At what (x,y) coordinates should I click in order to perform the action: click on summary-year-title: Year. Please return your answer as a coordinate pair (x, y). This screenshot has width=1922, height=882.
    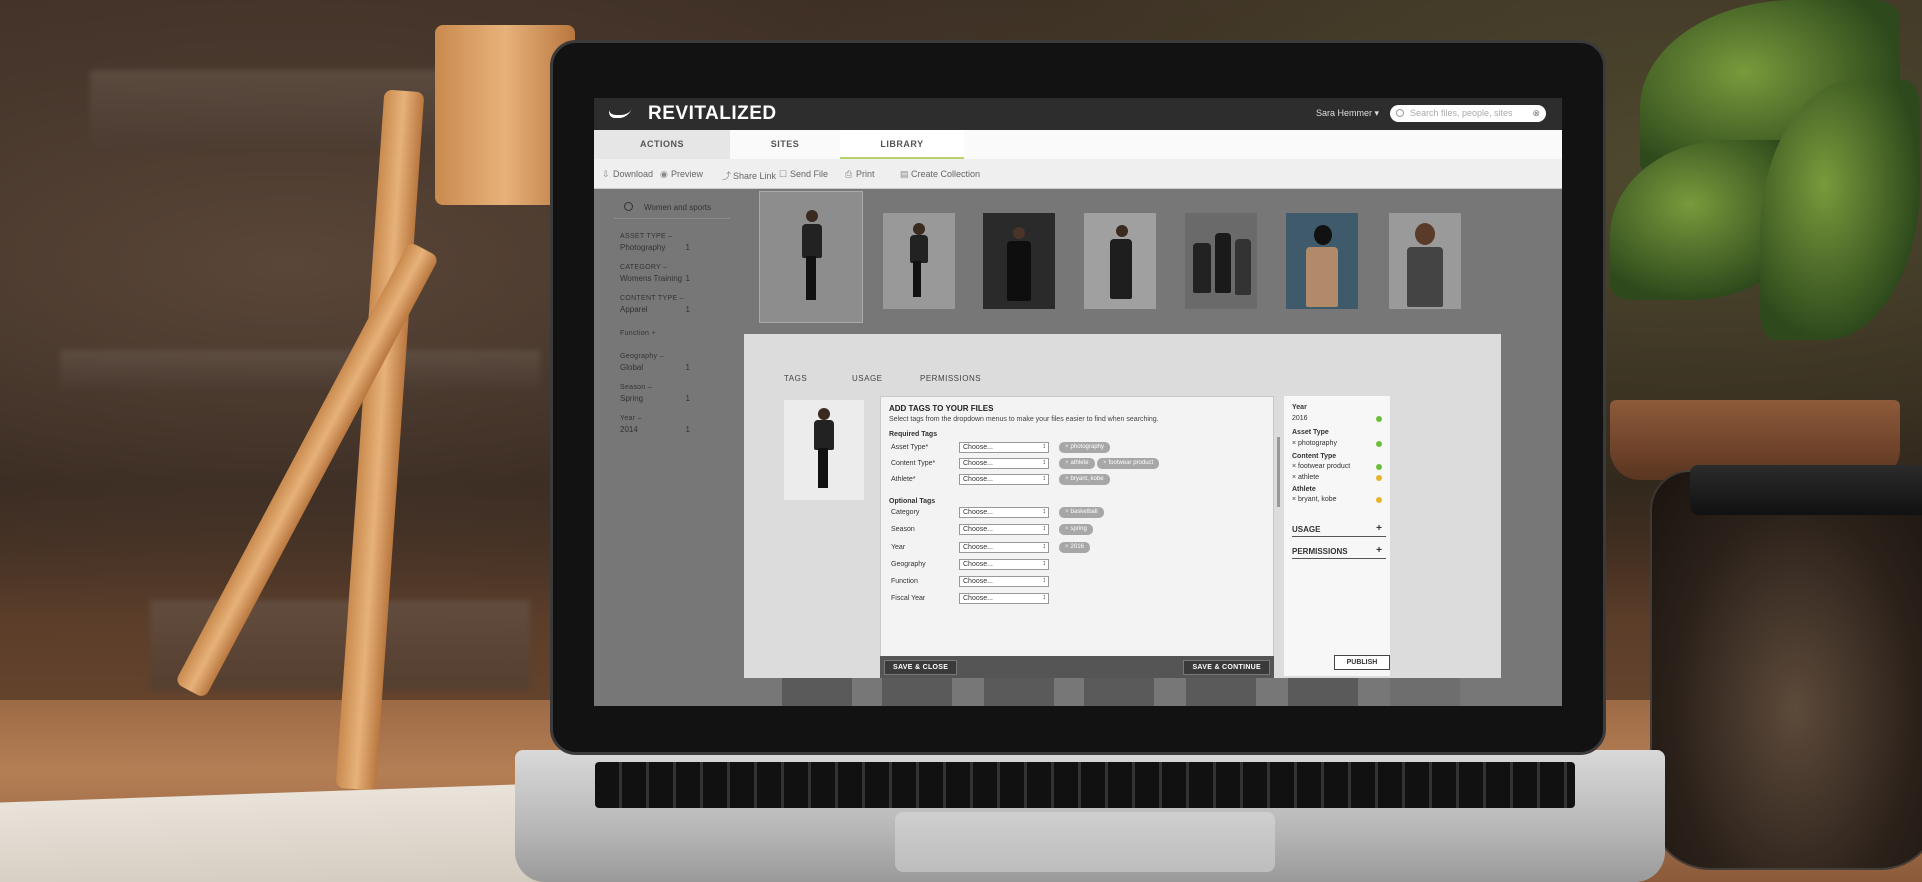
    Looking at the image, I should click on (1299, 407).